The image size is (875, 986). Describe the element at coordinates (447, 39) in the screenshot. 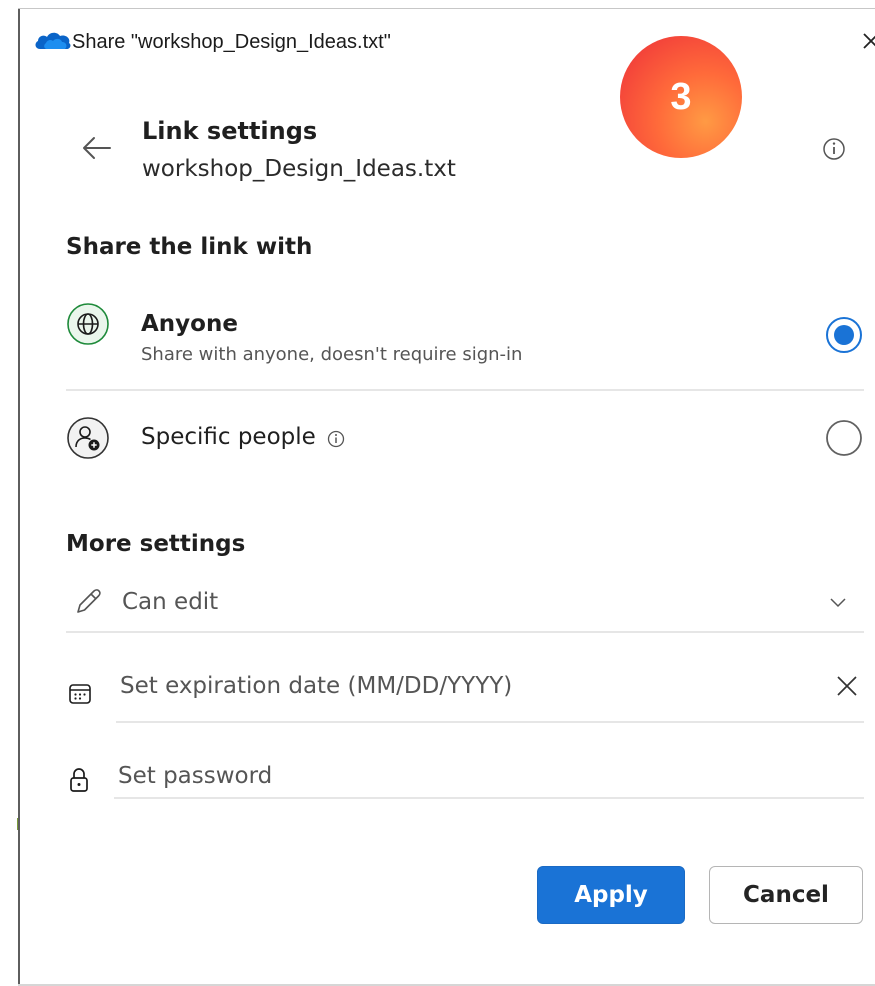

I see `title-bar: Share "workshop_Design_Ideas.txt"` at that location.